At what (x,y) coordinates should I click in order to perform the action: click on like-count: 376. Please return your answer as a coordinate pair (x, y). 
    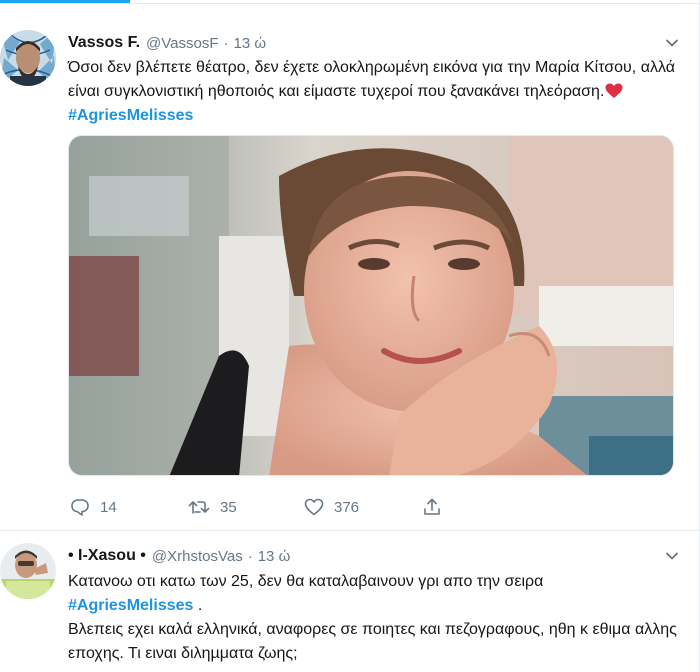
    Looking at the image, I should click on (347, 507).